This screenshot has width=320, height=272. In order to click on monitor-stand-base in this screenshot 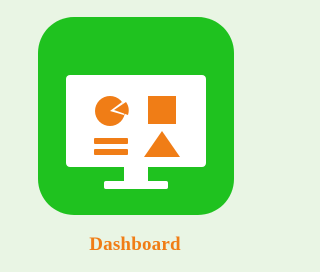, I will do `click(136, 185)`.